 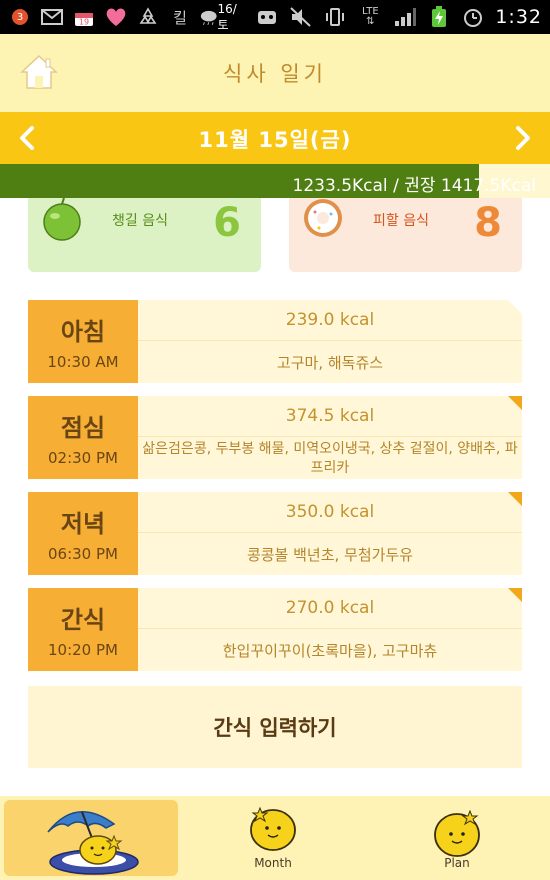 What do you see at coordinates (488, 223) in the screenshot?
I see `foods-to-avoid-count: 8` at bounding box center [488, 223].